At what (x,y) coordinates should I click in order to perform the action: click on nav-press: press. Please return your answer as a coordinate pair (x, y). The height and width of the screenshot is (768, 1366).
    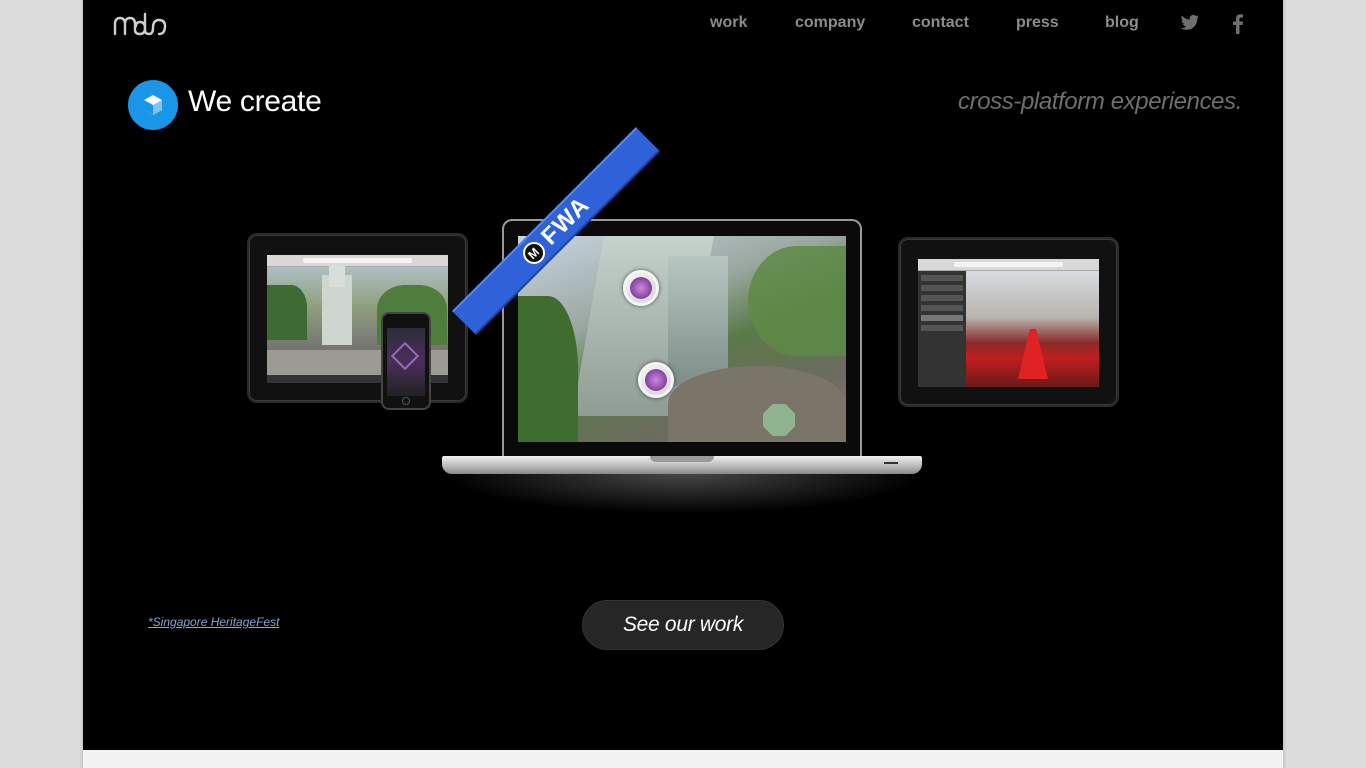
    Looking at the image, I should click on (1037, 23).